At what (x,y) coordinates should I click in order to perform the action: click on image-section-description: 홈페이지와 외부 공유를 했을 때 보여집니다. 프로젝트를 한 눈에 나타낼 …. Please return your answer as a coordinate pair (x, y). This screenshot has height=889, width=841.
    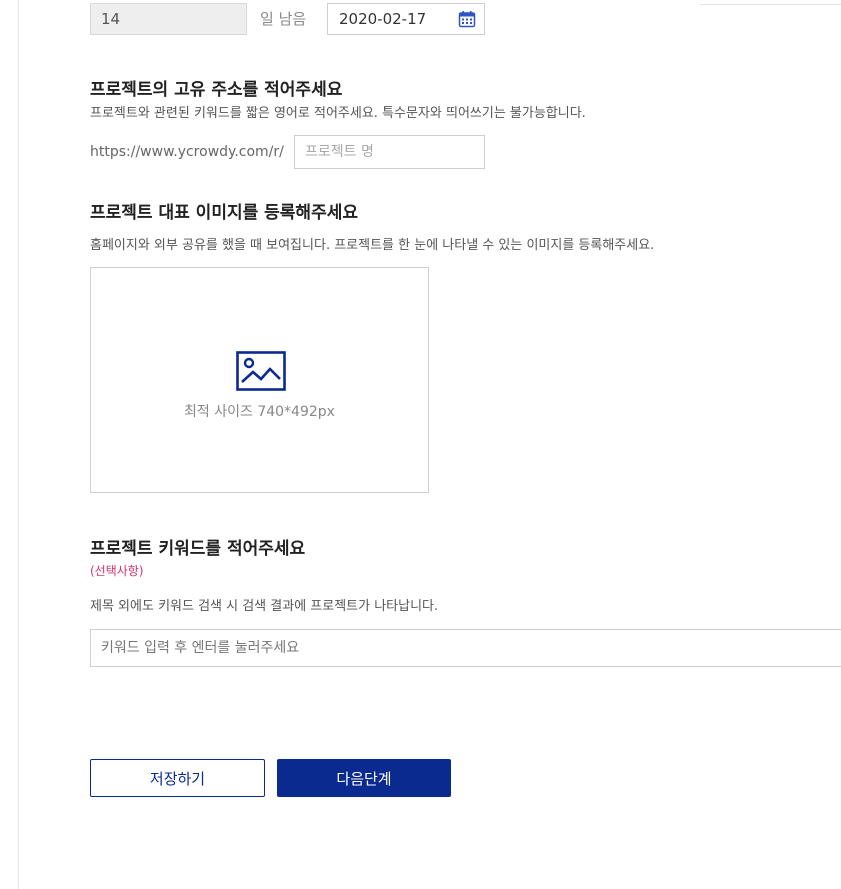
    Looking at the image, I should click on (372, 245).